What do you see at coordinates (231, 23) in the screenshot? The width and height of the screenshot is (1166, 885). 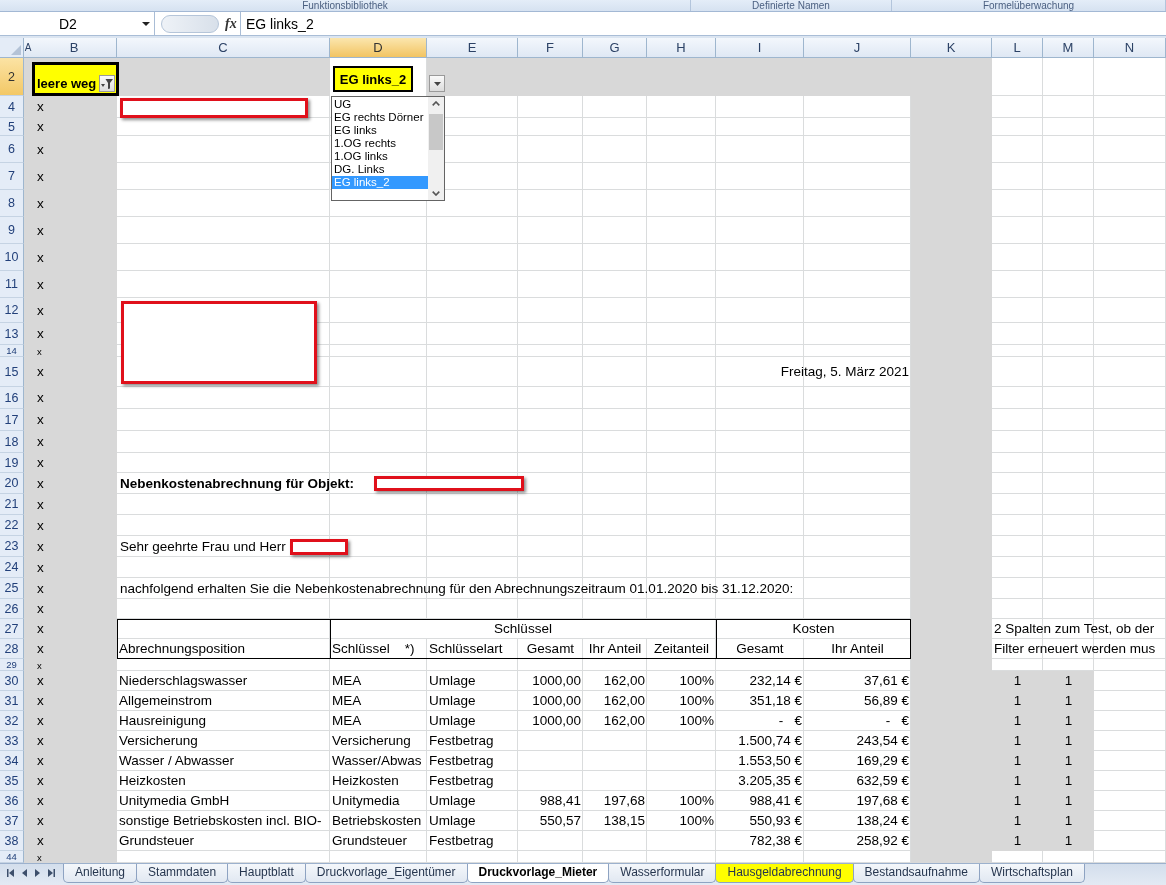 I see `function-button: fx` at bounding box center [231, 23].